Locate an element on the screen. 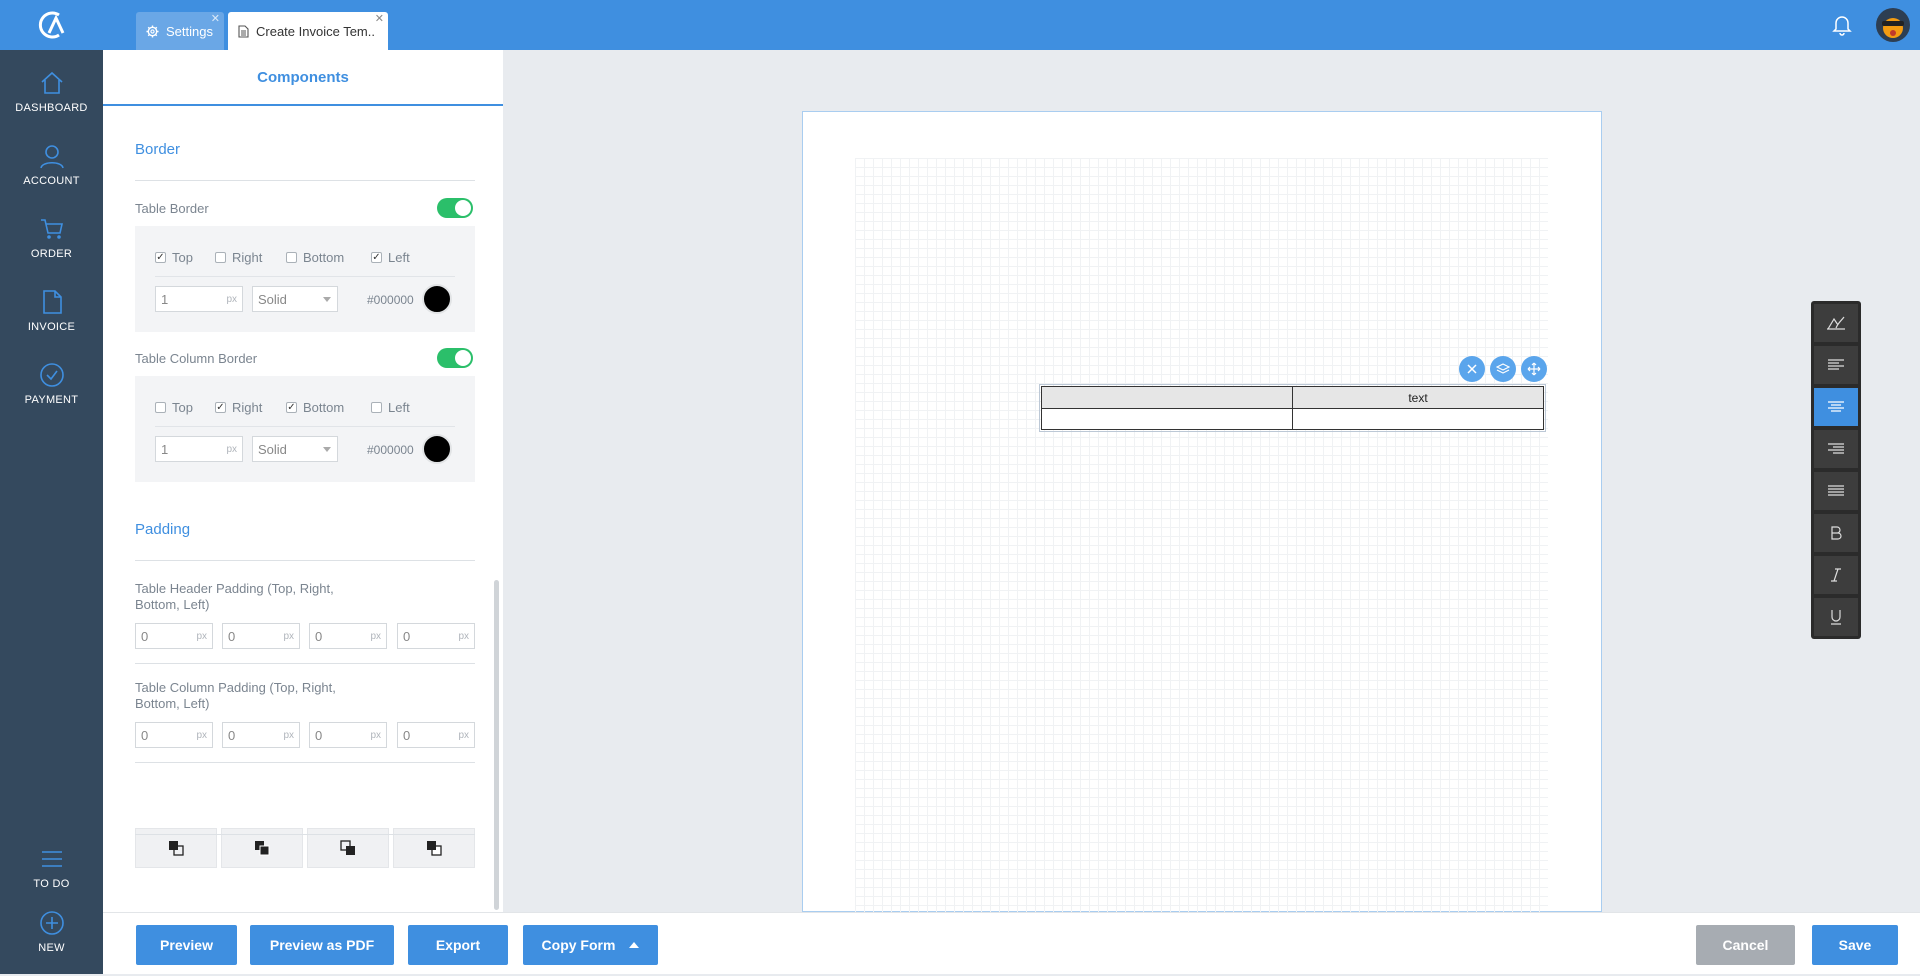  align-center-icon is located at coordinates (1836, 406).